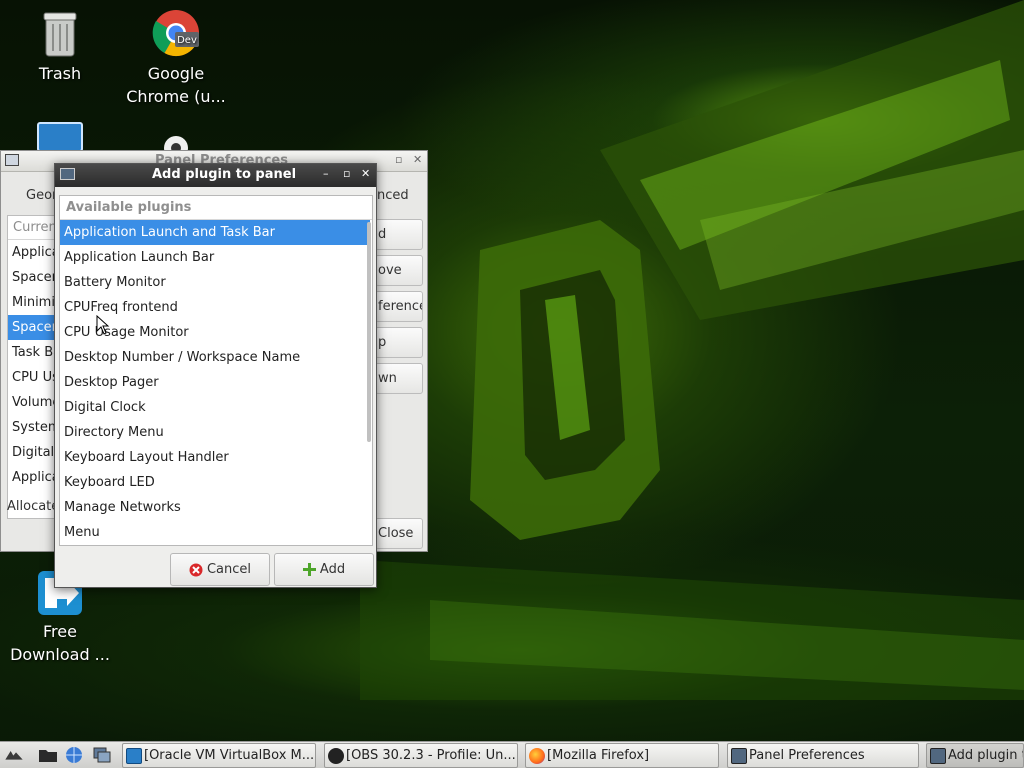 This screenshot has height=768, width=1024. I want to click on preferences-button: ferences, so click(399, 306).